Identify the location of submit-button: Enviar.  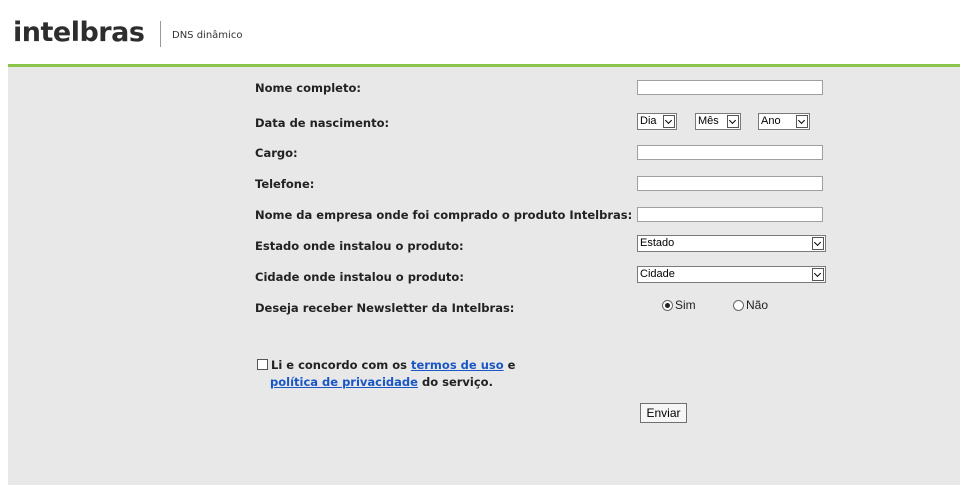
(663, 413).